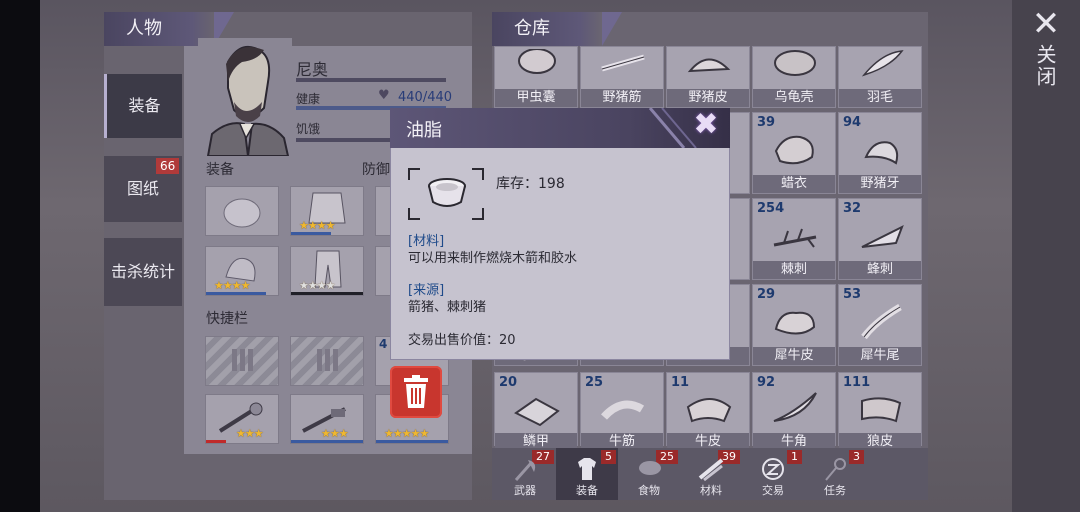  I want to click on trash-icon, so click(416, 391).